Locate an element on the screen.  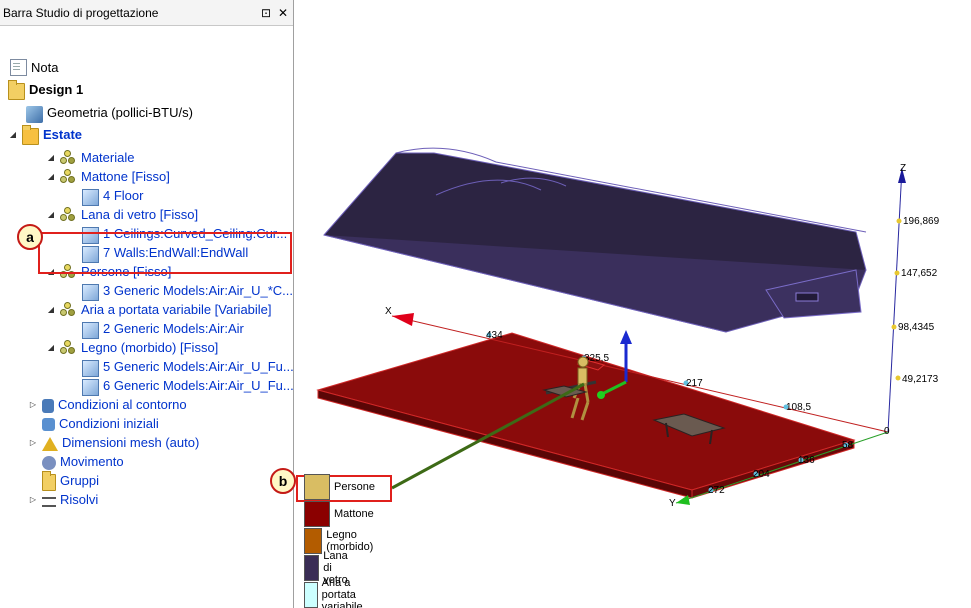
callout-b: b is located at coordinates (283, 481).